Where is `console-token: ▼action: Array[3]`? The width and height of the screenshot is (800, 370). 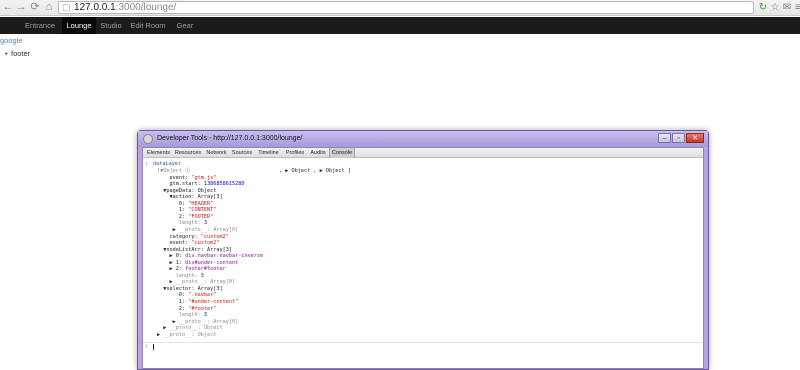 console-token: ▼action: Array[3] is located at coordinates (190, 197).